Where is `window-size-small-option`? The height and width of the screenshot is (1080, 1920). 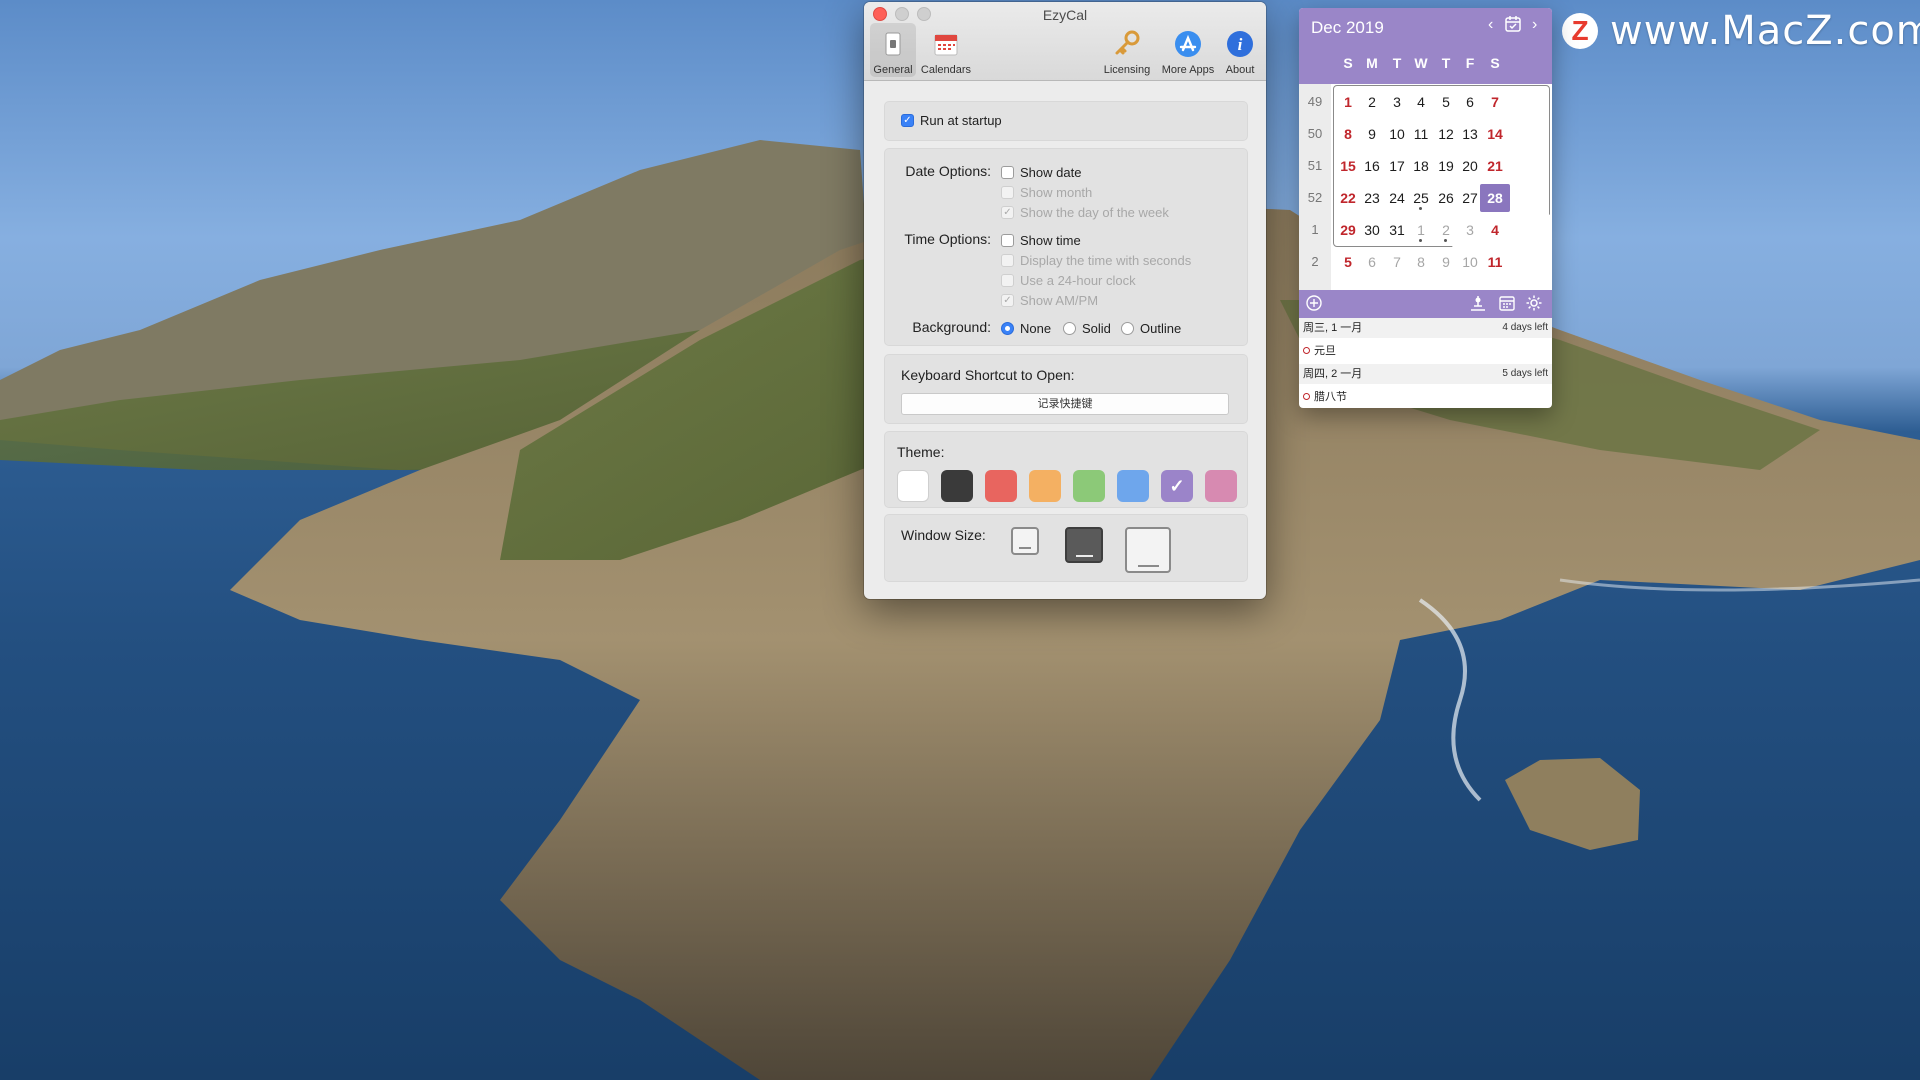 window-size-small-option is located at coordinates (1025, 541).